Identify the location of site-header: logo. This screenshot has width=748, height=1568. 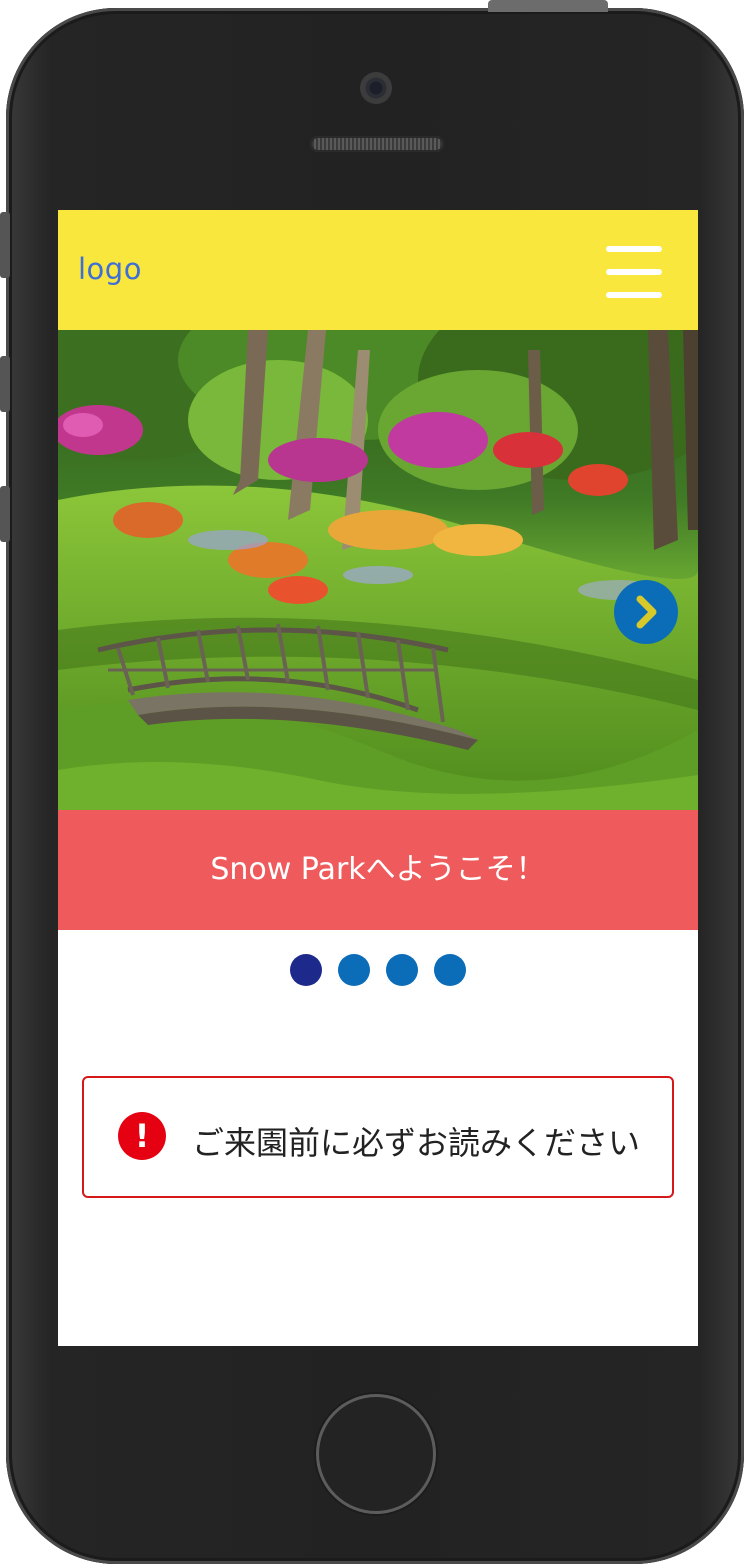
(378, 270).